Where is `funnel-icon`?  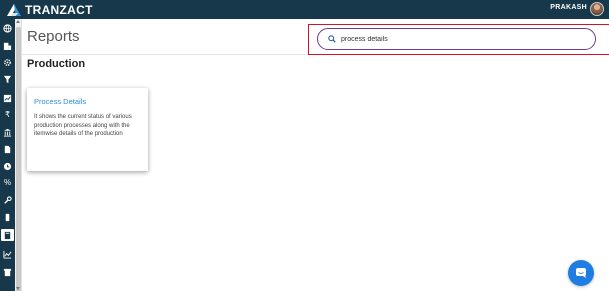
funnel-icon is located at coordinates (7, 79).